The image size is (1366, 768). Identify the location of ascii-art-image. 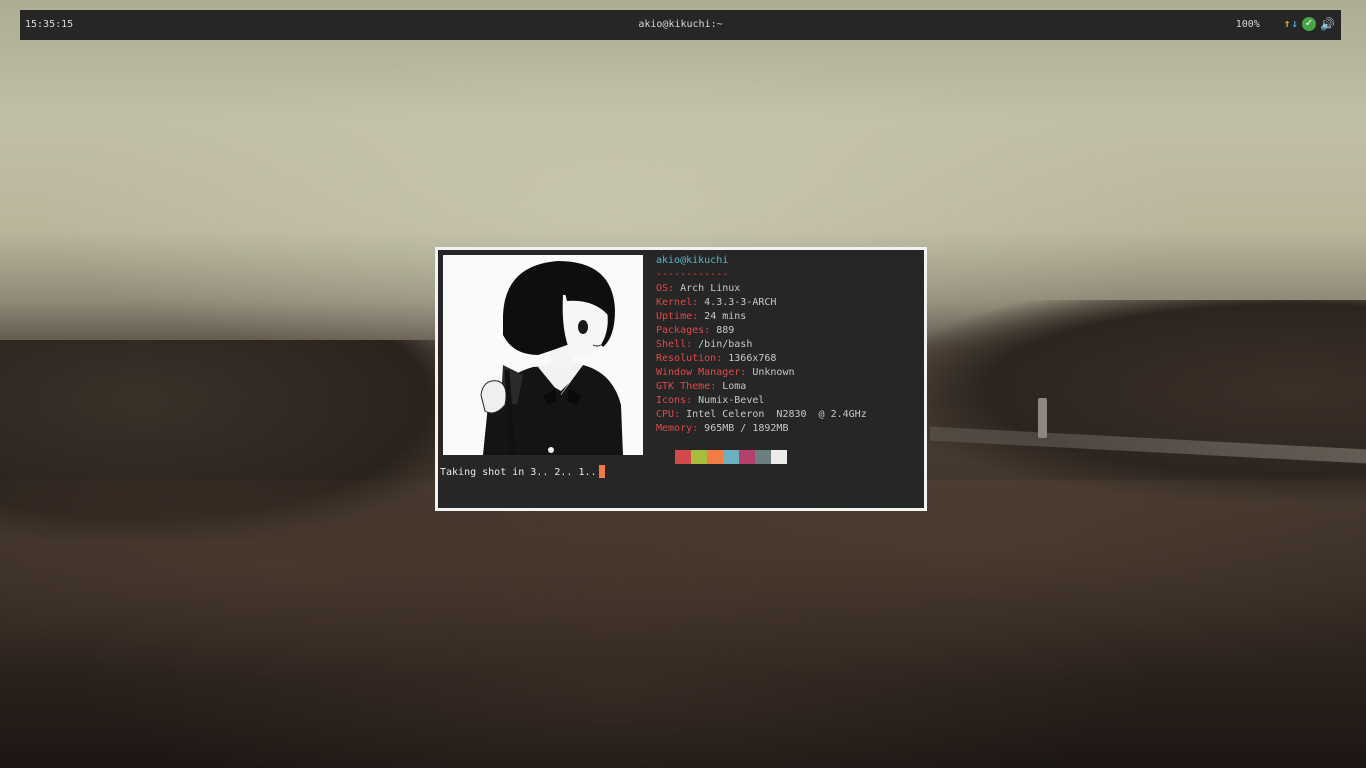
(543, 355).